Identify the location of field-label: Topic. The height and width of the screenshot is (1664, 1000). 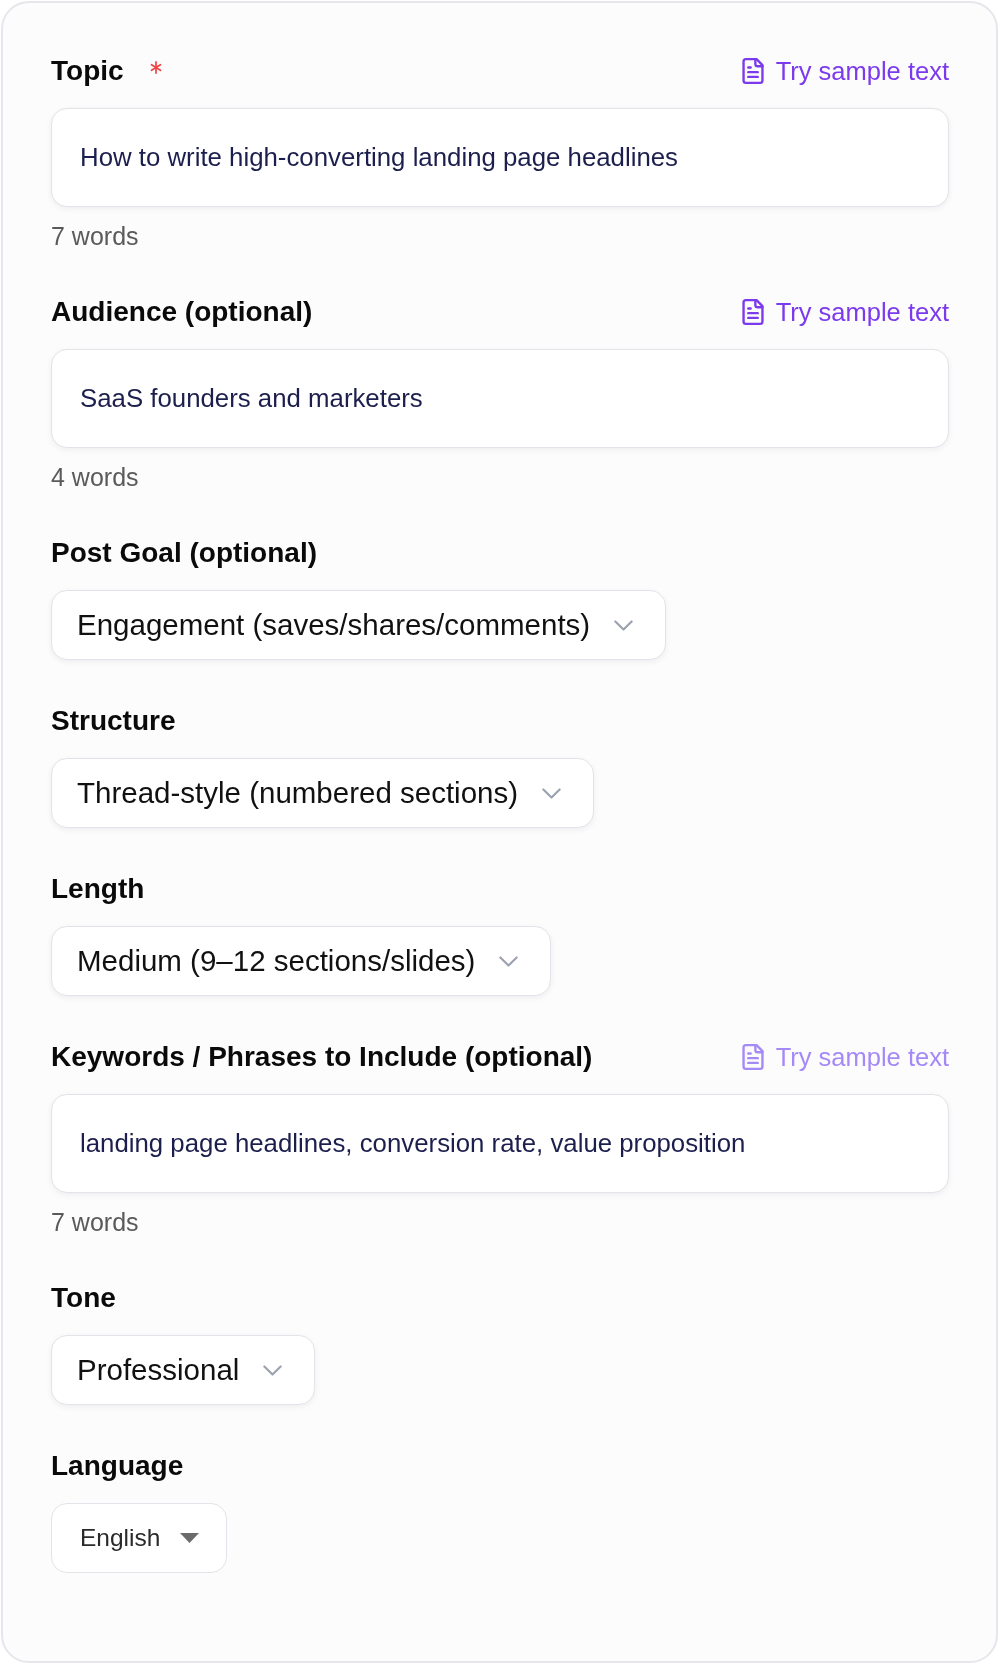
(87, 71).